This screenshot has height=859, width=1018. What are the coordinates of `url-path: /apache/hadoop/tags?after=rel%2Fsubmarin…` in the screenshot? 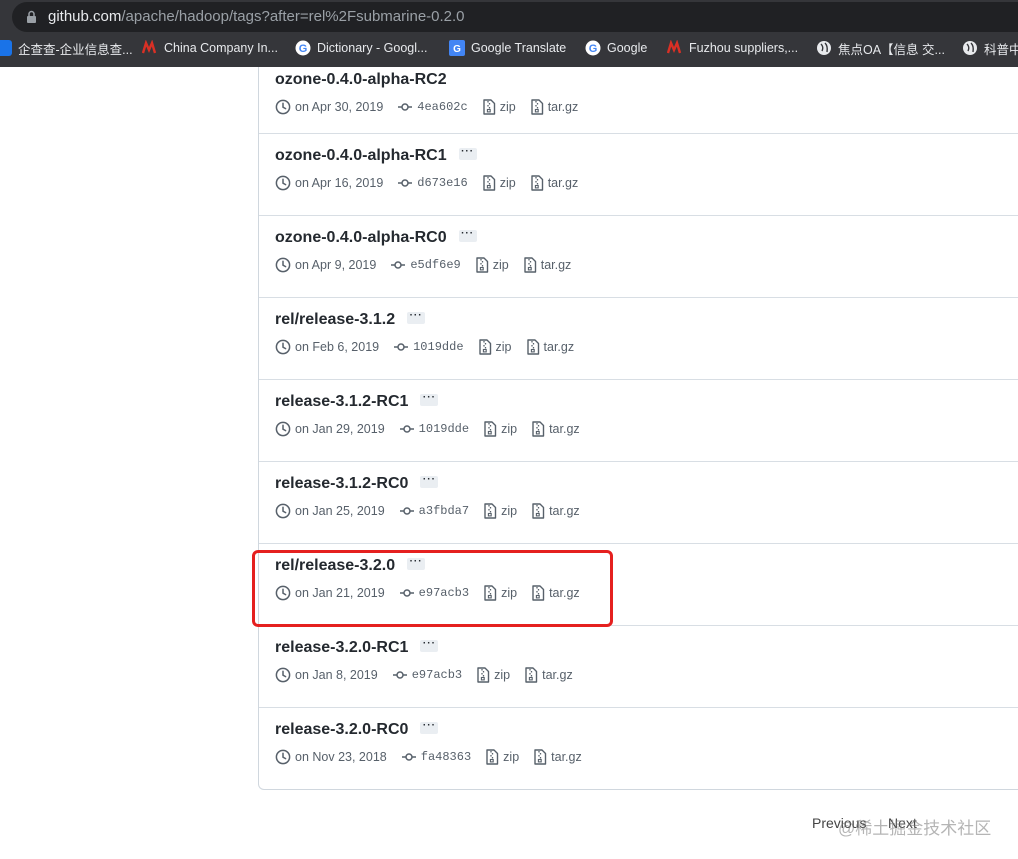 It's located at (293, 16).